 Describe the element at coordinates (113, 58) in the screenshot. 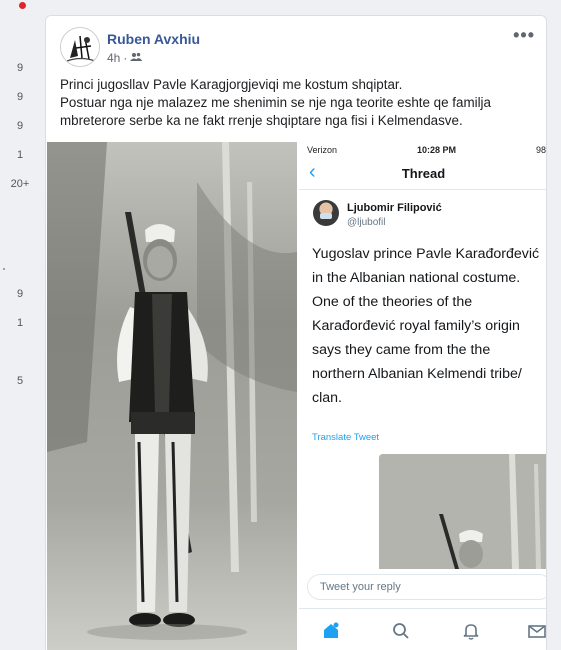

I see `post-time: 4h` at that location.